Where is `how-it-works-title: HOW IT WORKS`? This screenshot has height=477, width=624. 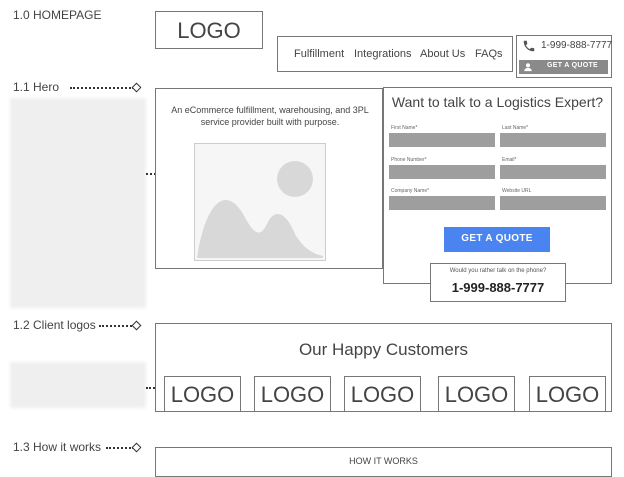 how-it-works-title: HOW IT WORKS is located at coordinates (383, 461).